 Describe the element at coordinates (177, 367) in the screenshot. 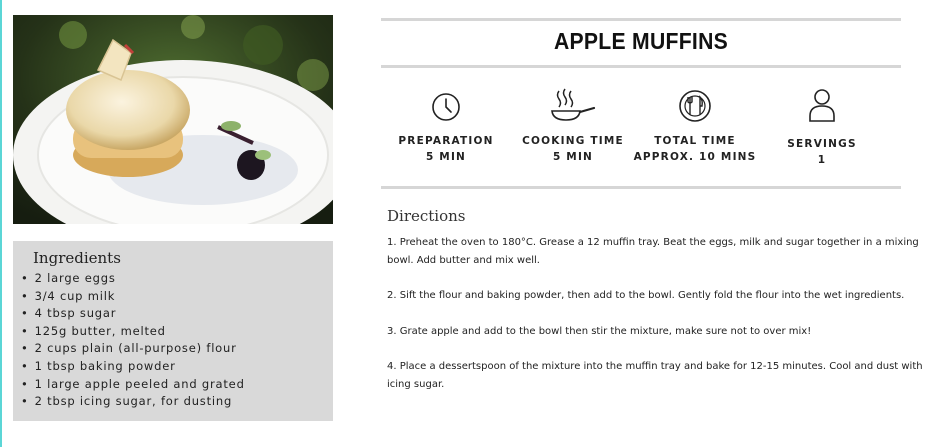

I see `ingredient-item: 1 tbsp baking powder` at that location.